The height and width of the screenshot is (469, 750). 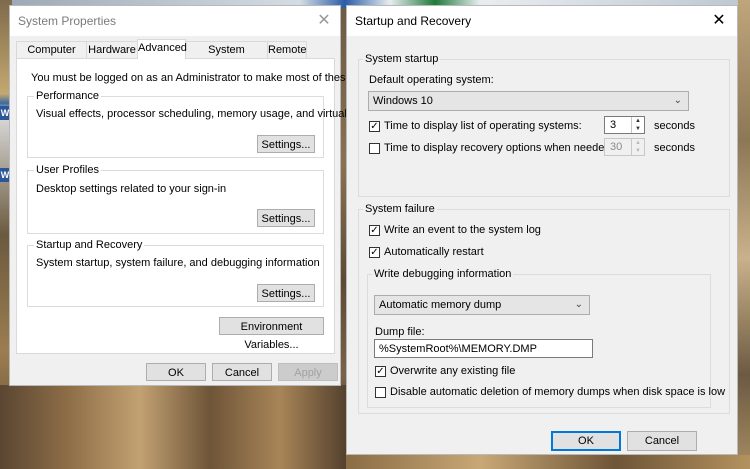 What do you see at coordinates (226, 56) in the screenshot?
I see `tab-system-protection: System Protection` at bounding box center [226, 56].